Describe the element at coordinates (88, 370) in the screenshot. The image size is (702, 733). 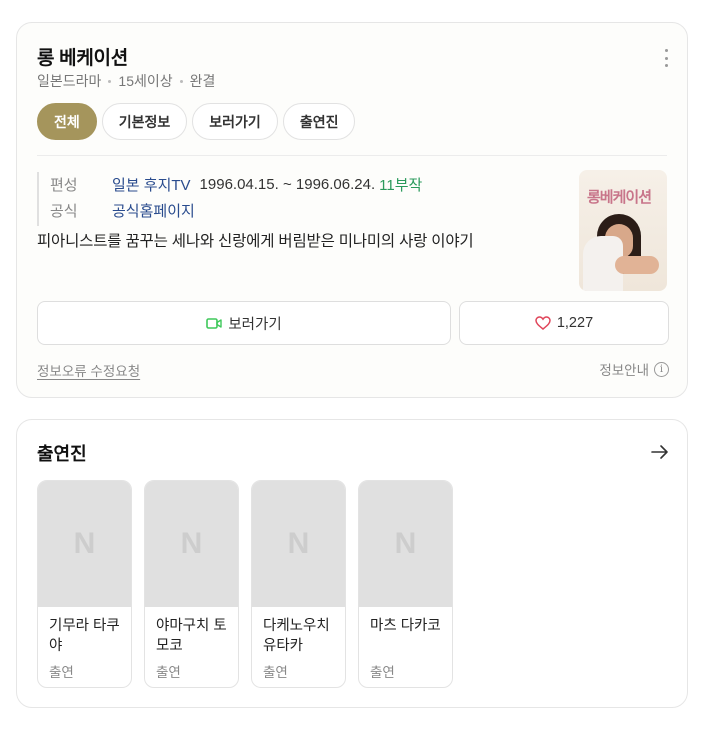
I see `report-error-link: 정보오류 수정요청` at that location.